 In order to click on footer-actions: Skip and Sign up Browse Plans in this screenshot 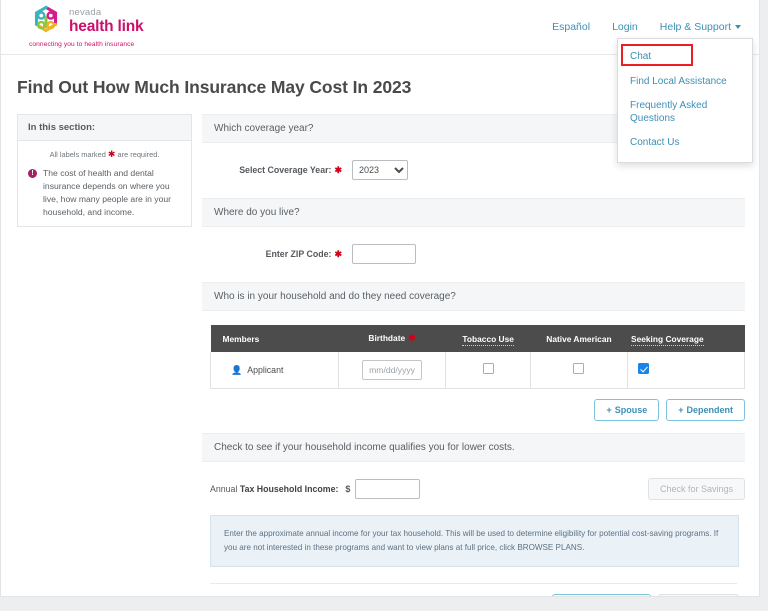, I will do `click(473, 590)`.